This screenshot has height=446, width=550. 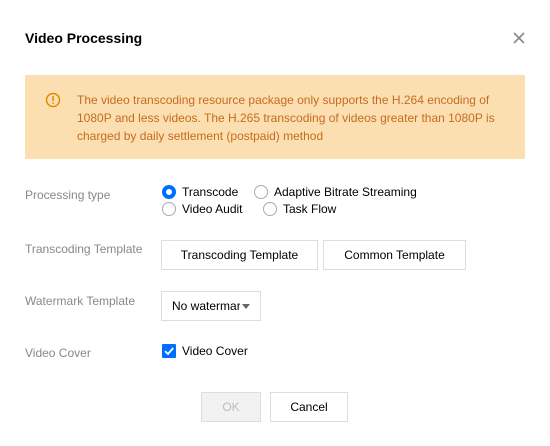 I want to click on radio-adaptive-bitrate-streaming: Adaptive Bitrate Streaming, so click(x=335, y=192).